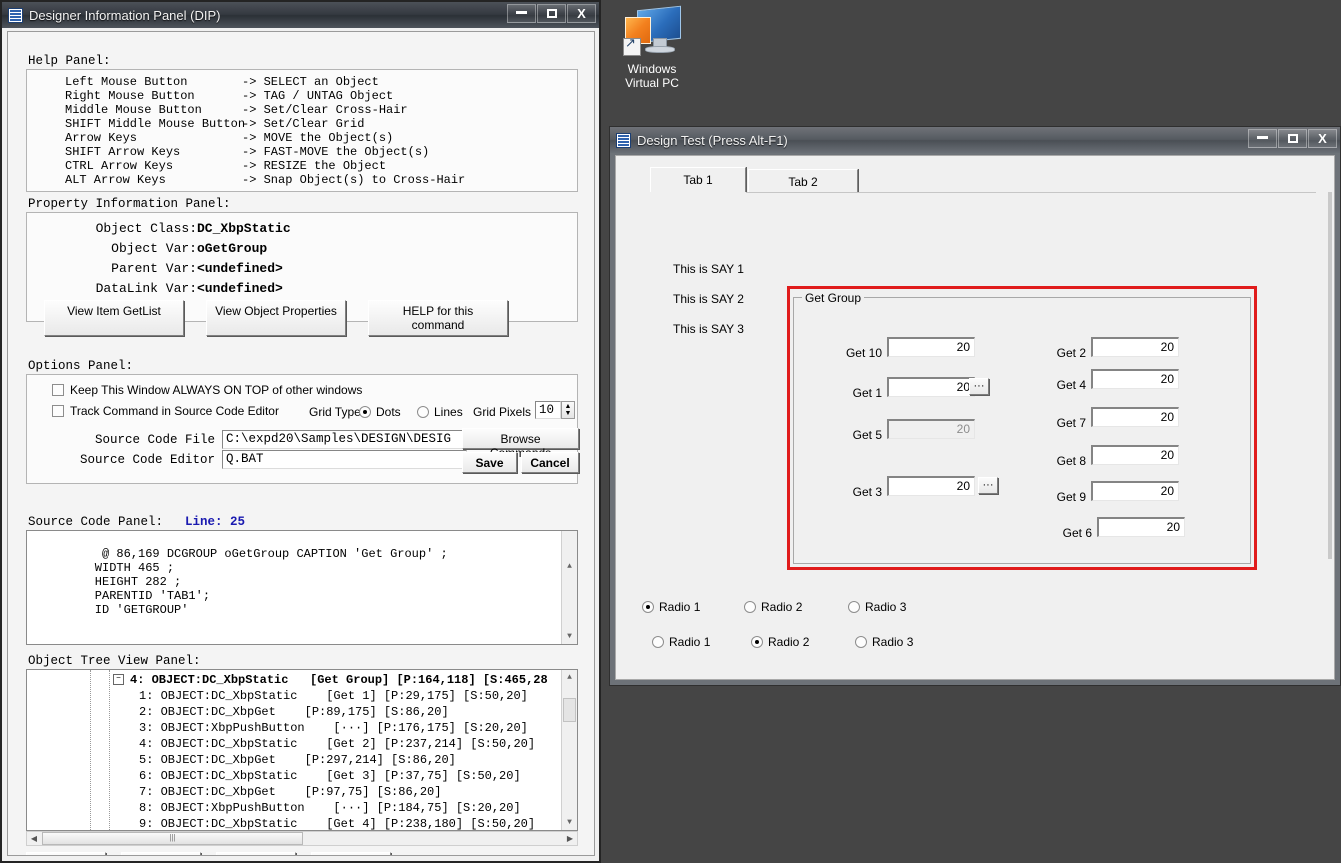 The width and height of the screenshot is (1341, 863). What do you see at coordinates (708, 269) in the screenshot?
I see `say-label-1: This is SAY 1` at bounding box center [708, 269].